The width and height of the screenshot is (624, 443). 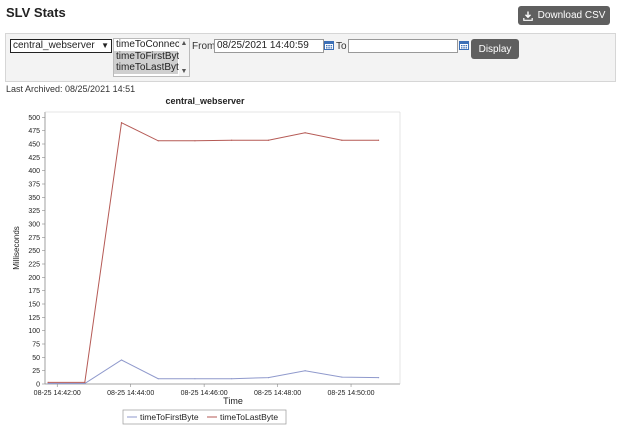 What do you see at coordinates (277, 393) in the screenshot?
I see `x-tick-label: 08-25 14:48:00` at bounding box center [277, 393].